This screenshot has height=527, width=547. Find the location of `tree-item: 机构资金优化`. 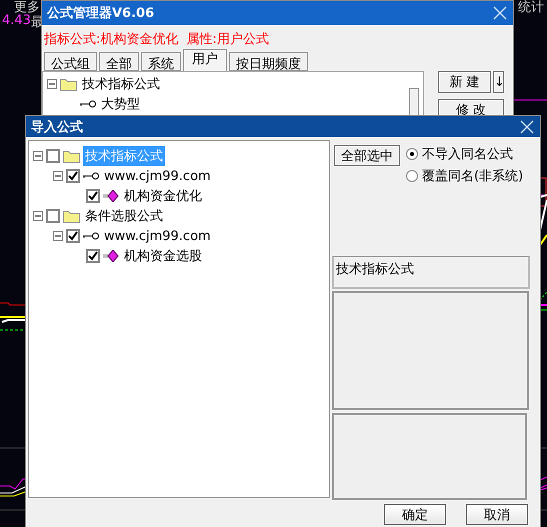

tree-item: 机构资金优化 is located at coordinates (163, 196).